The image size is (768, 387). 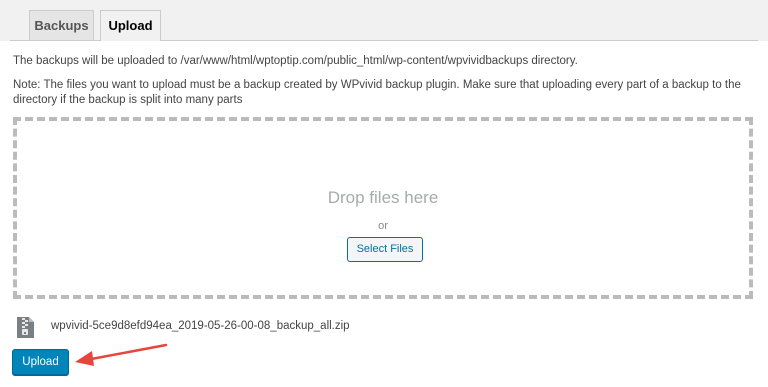 What do you see at coordinates (383, 197) in the screenshot?
I see `drop-files-title: Drop files here` at bounding box center [383, 197].